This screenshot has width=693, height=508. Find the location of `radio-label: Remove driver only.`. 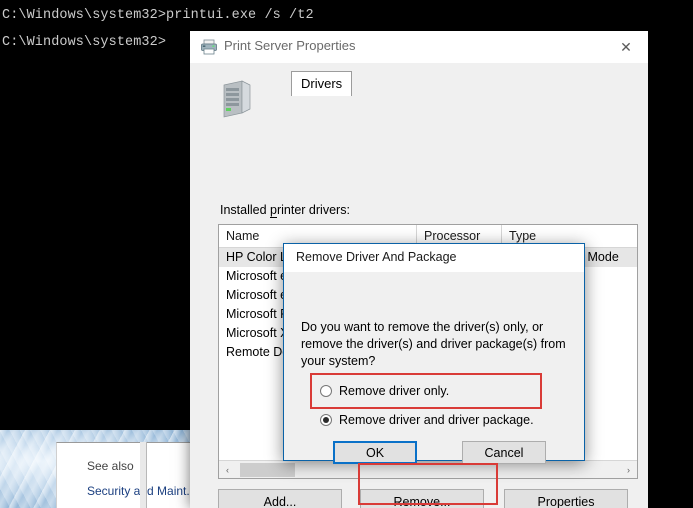

radio-label: Remove driver only. is located at coordinates (394, 391).